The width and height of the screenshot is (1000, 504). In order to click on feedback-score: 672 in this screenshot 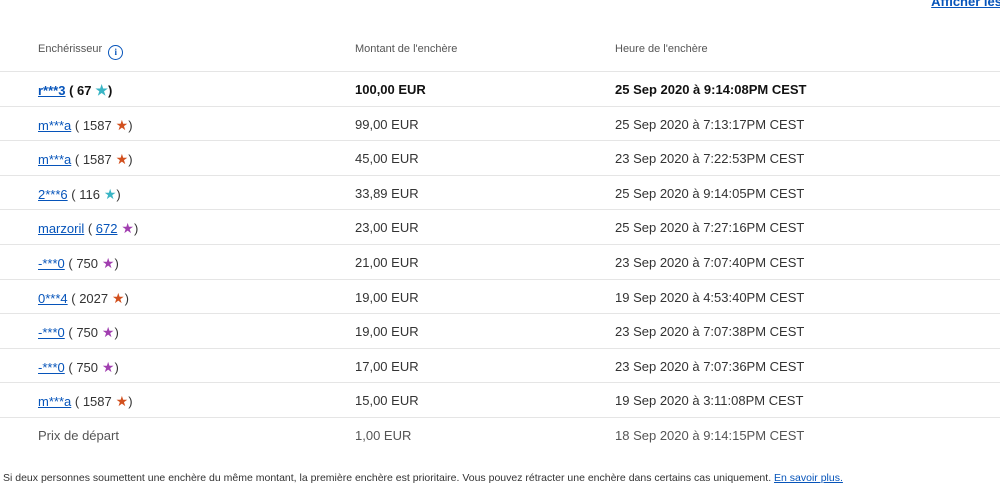, I will do `click(107, 228)`.